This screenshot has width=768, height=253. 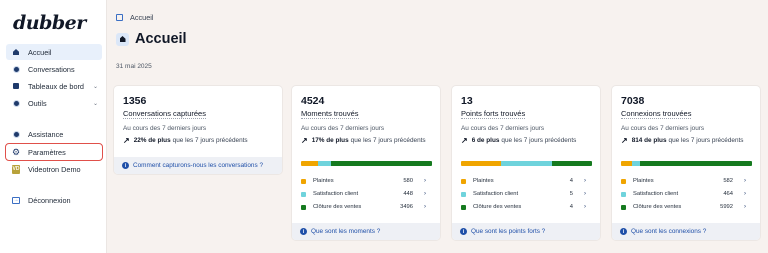 What do you see at coordinates (363, 194) in the screenshot?
I see `legend-row-satisfaction: Satisfaction client 448 ›` at bounding box center [363, 194].